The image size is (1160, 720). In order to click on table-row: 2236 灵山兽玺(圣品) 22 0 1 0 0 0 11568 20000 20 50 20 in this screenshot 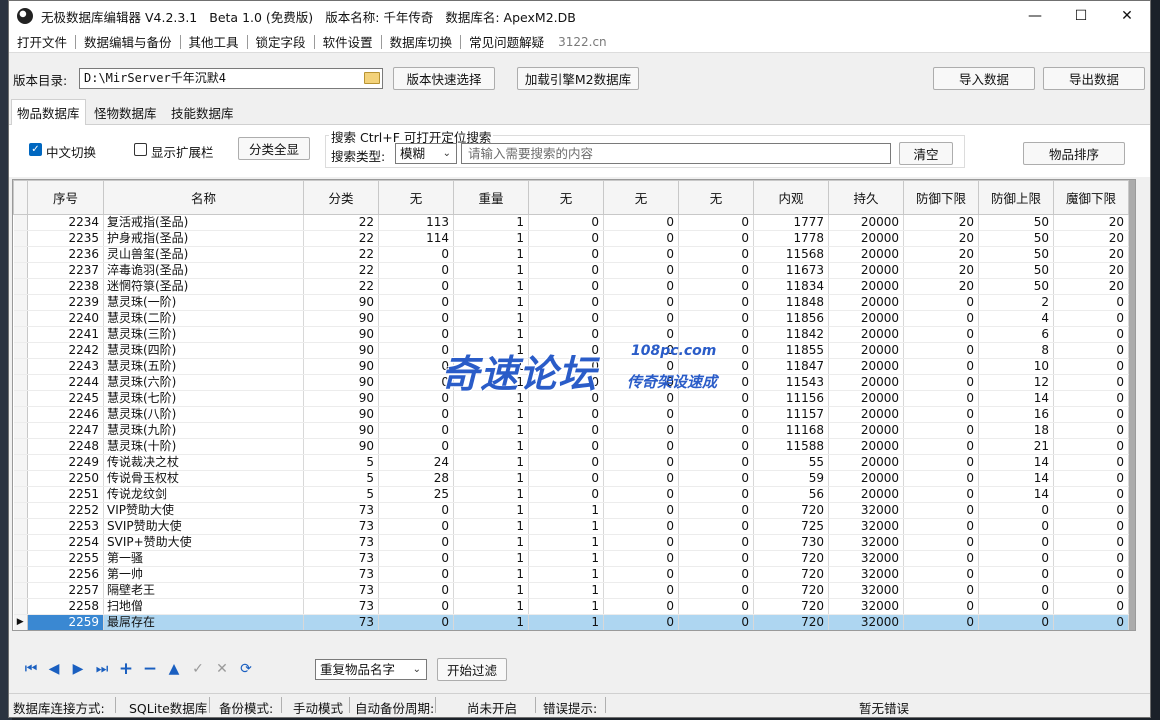, I will do `click(571, 254)`.